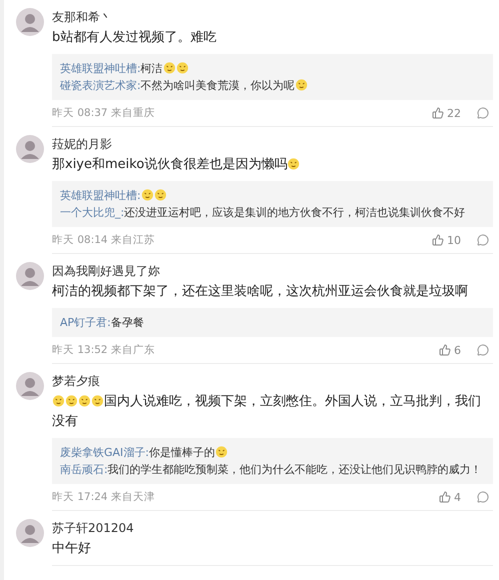  What do you see at coordinates (93, 528) in the screenshot?
I see `username: 苏子轩201204` at bounding box center [93, 528].